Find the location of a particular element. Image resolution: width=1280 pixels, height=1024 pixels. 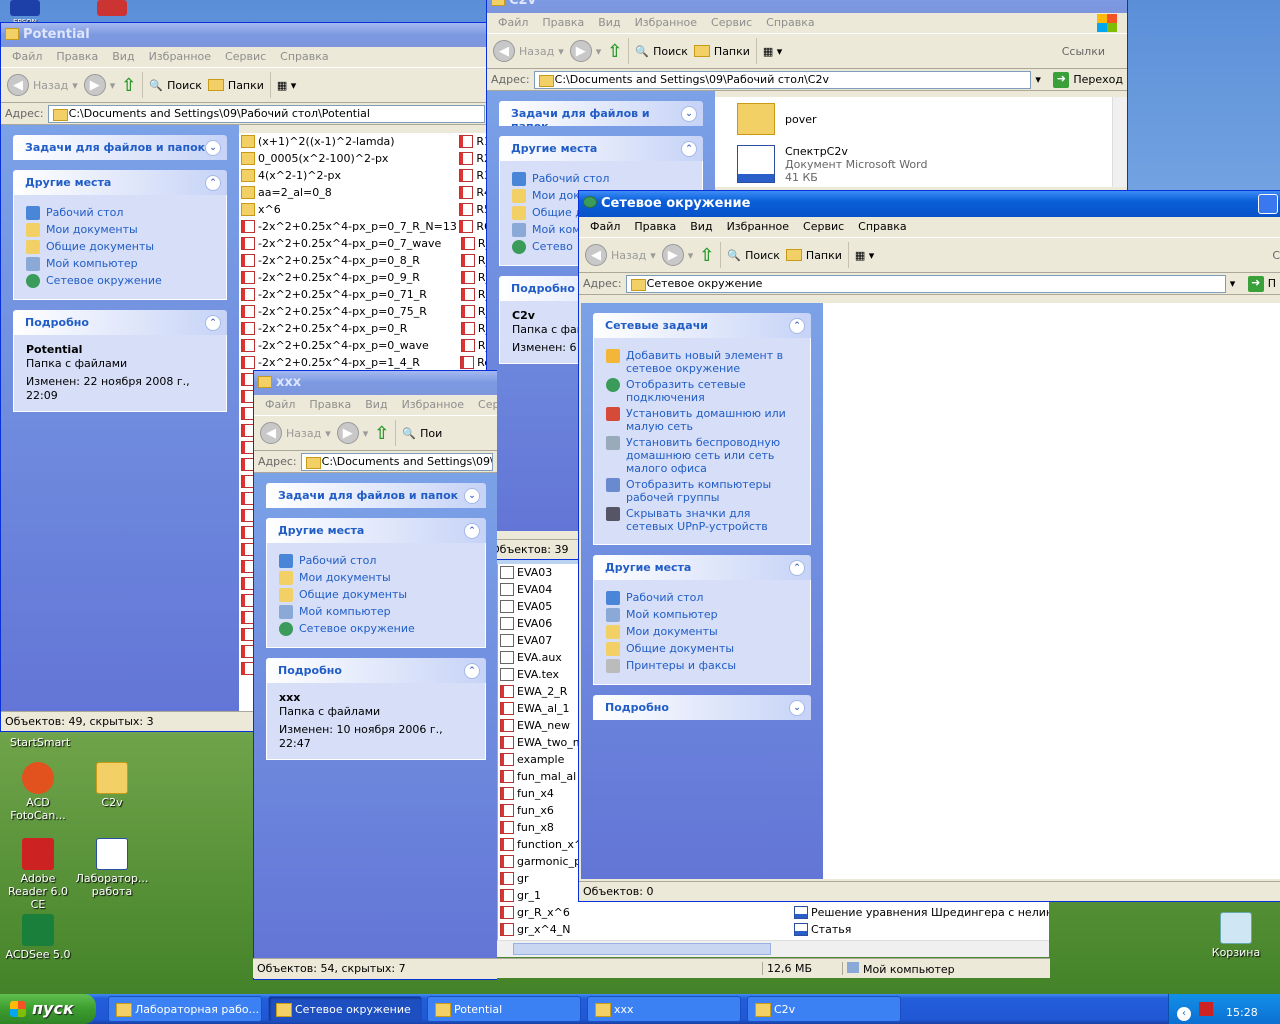

task-show-connections: Отобразить сетевые подключения is located at coordinates (702, 391).